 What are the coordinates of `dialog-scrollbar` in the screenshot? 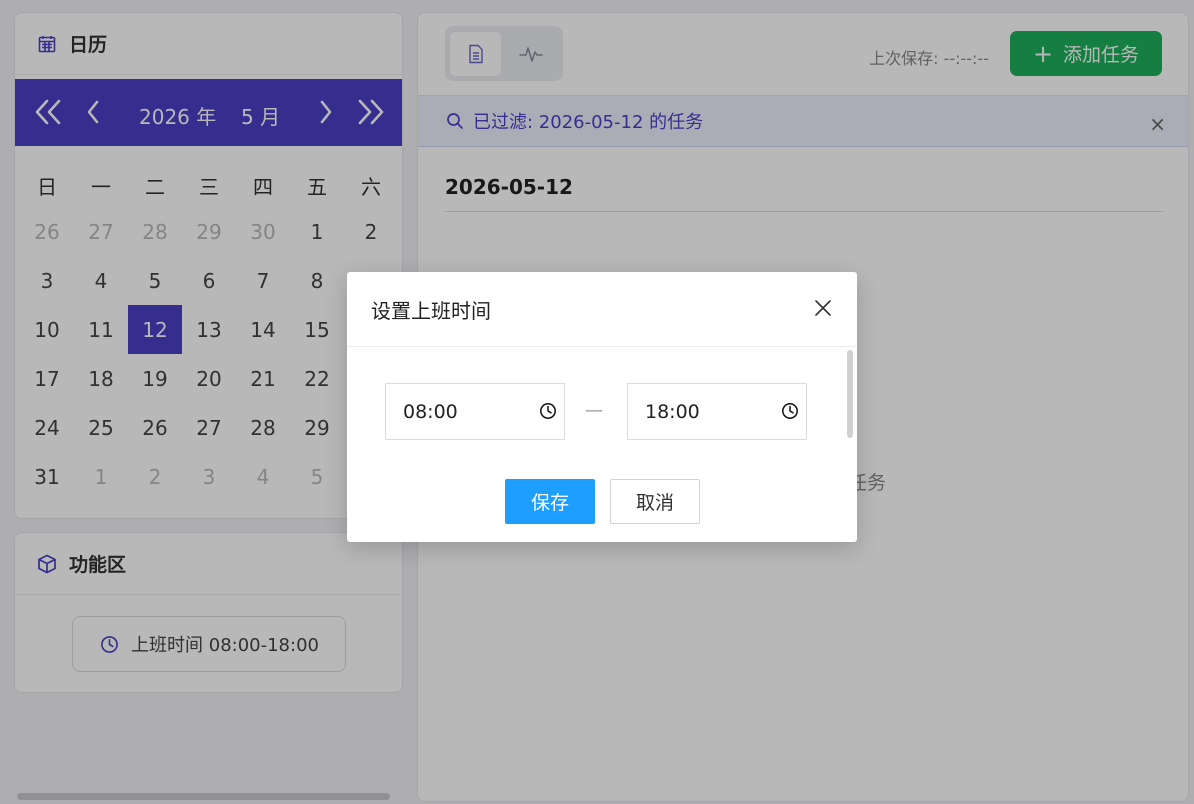 It's located at (850, 394).